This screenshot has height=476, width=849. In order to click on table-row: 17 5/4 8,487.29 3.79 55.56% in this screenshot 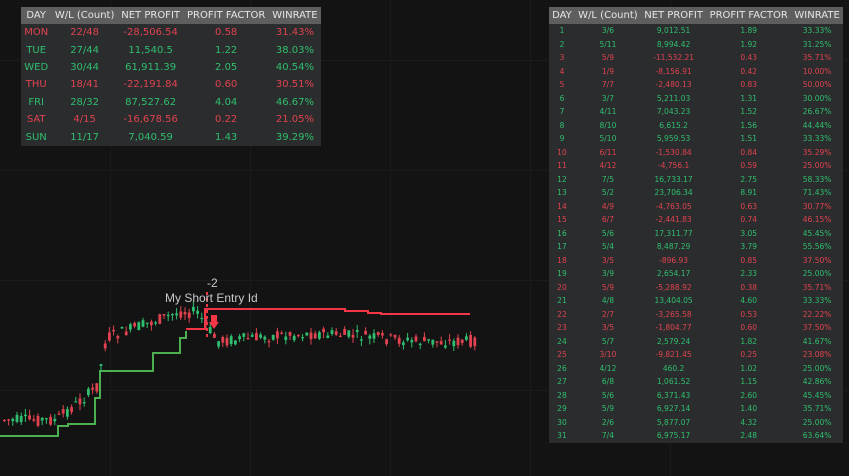, I will do `click(696, 247)`.